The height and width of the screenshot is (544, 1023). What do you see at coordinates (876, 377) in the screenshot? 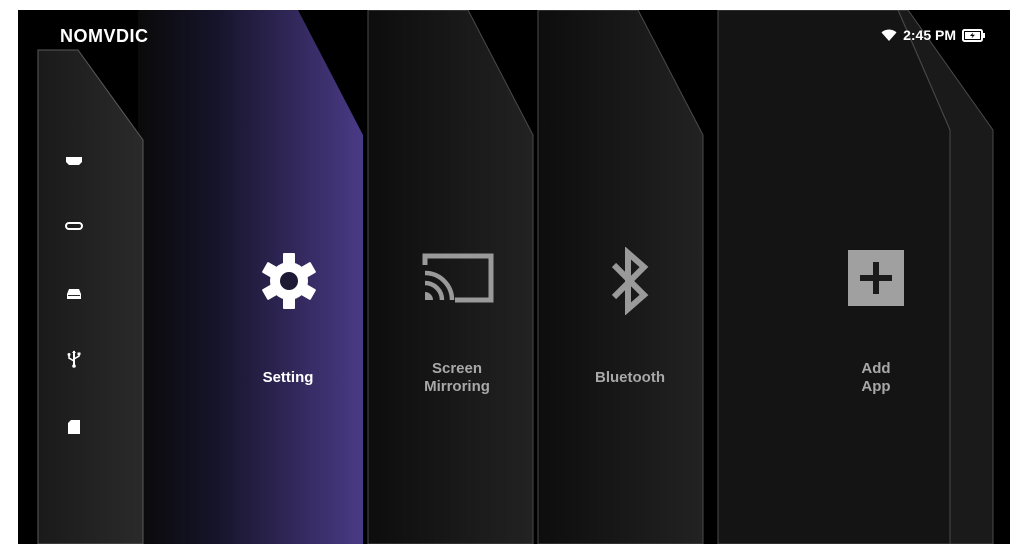
I see `tile-add-app-label: Add App` at bounding box center [876, 377].